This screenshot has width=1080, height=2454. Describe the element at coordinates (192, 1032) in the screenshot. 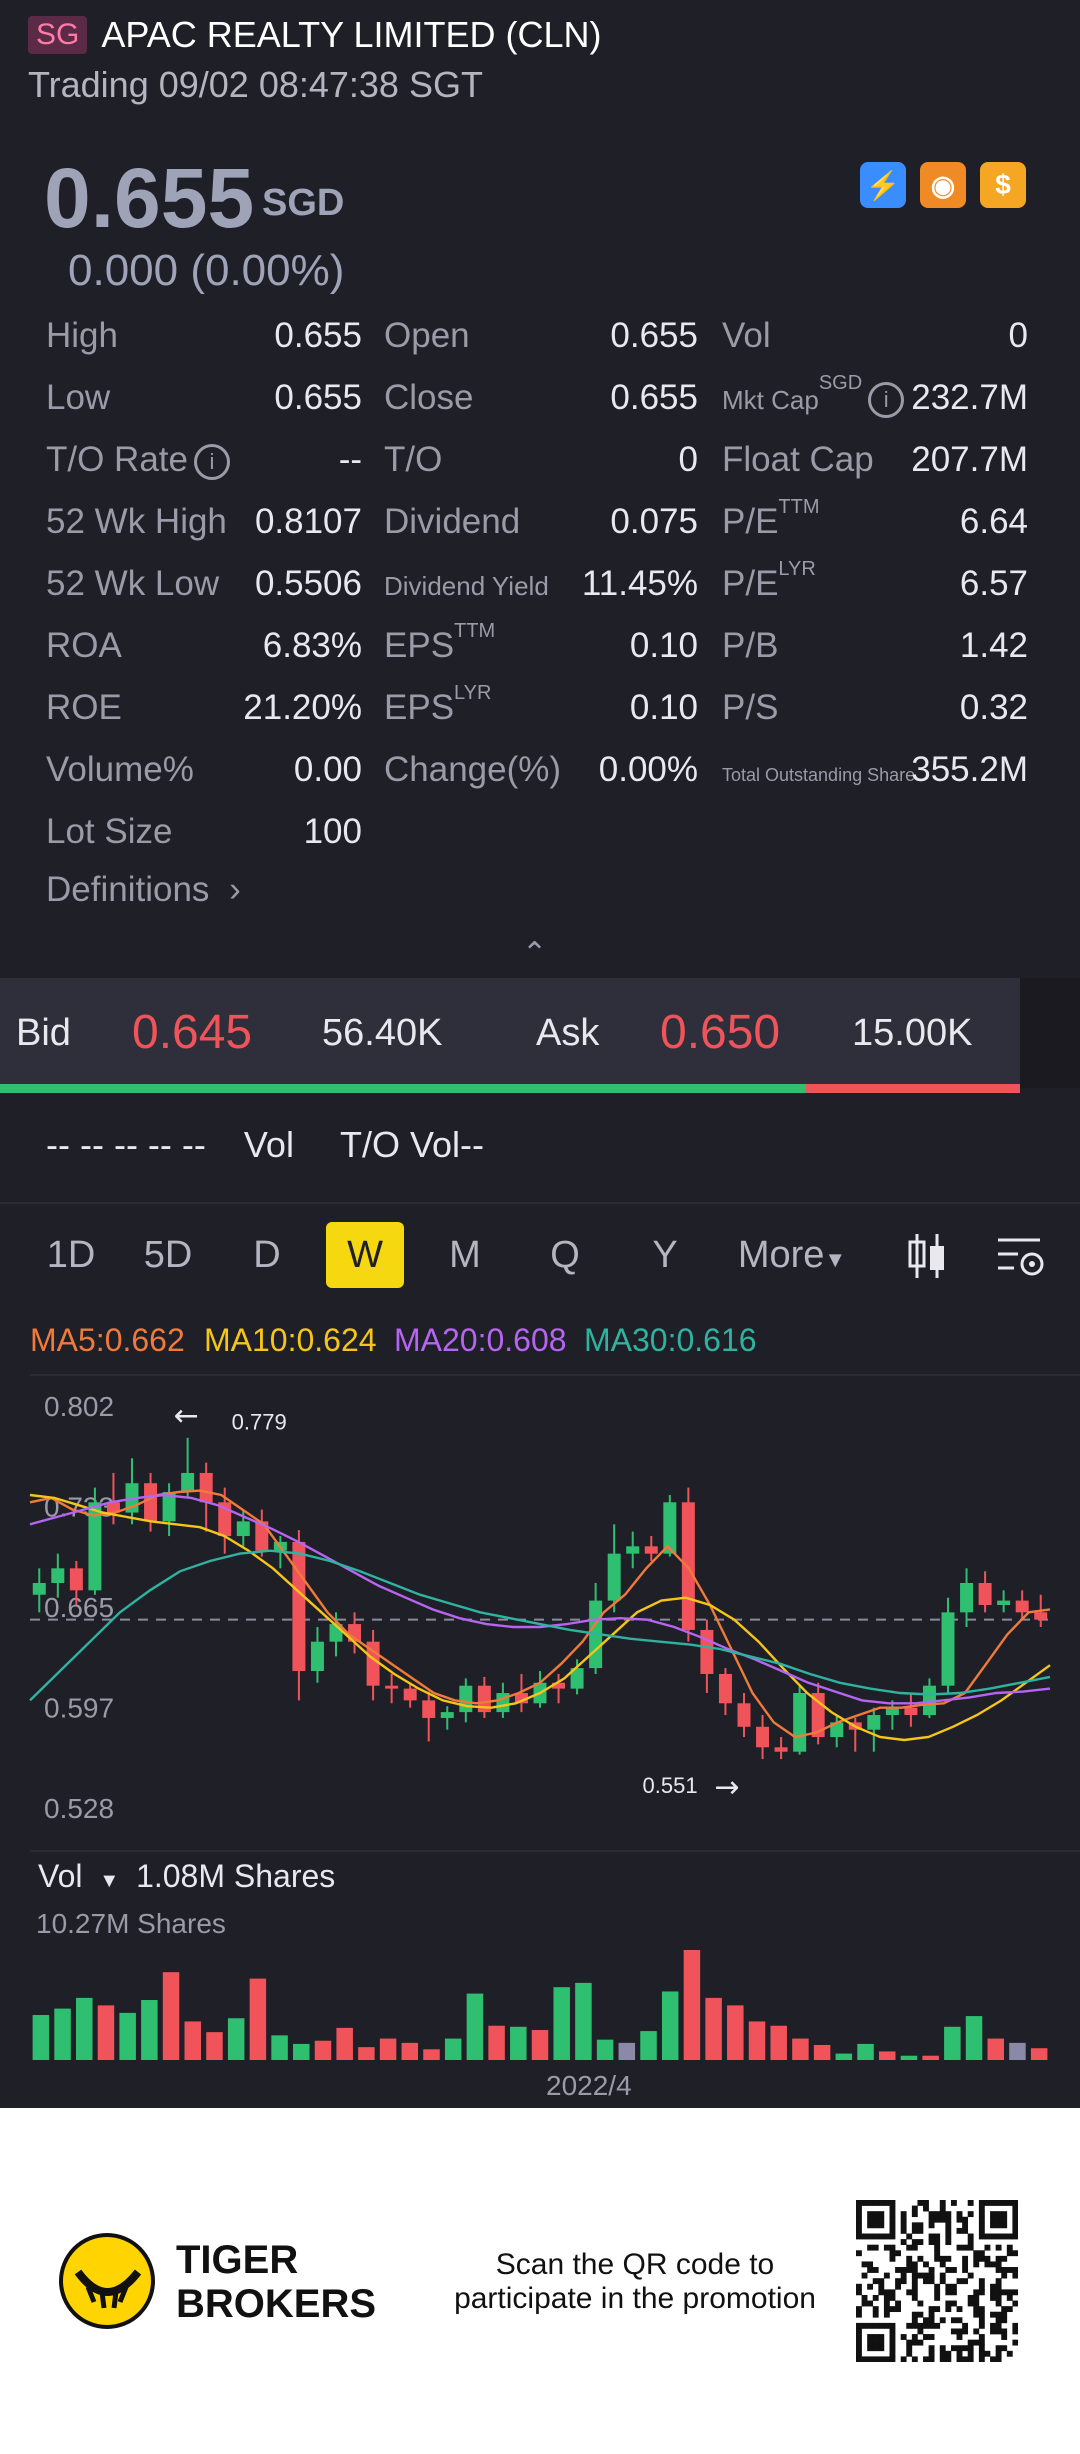

I see `bid-price: 0.645` at that location.